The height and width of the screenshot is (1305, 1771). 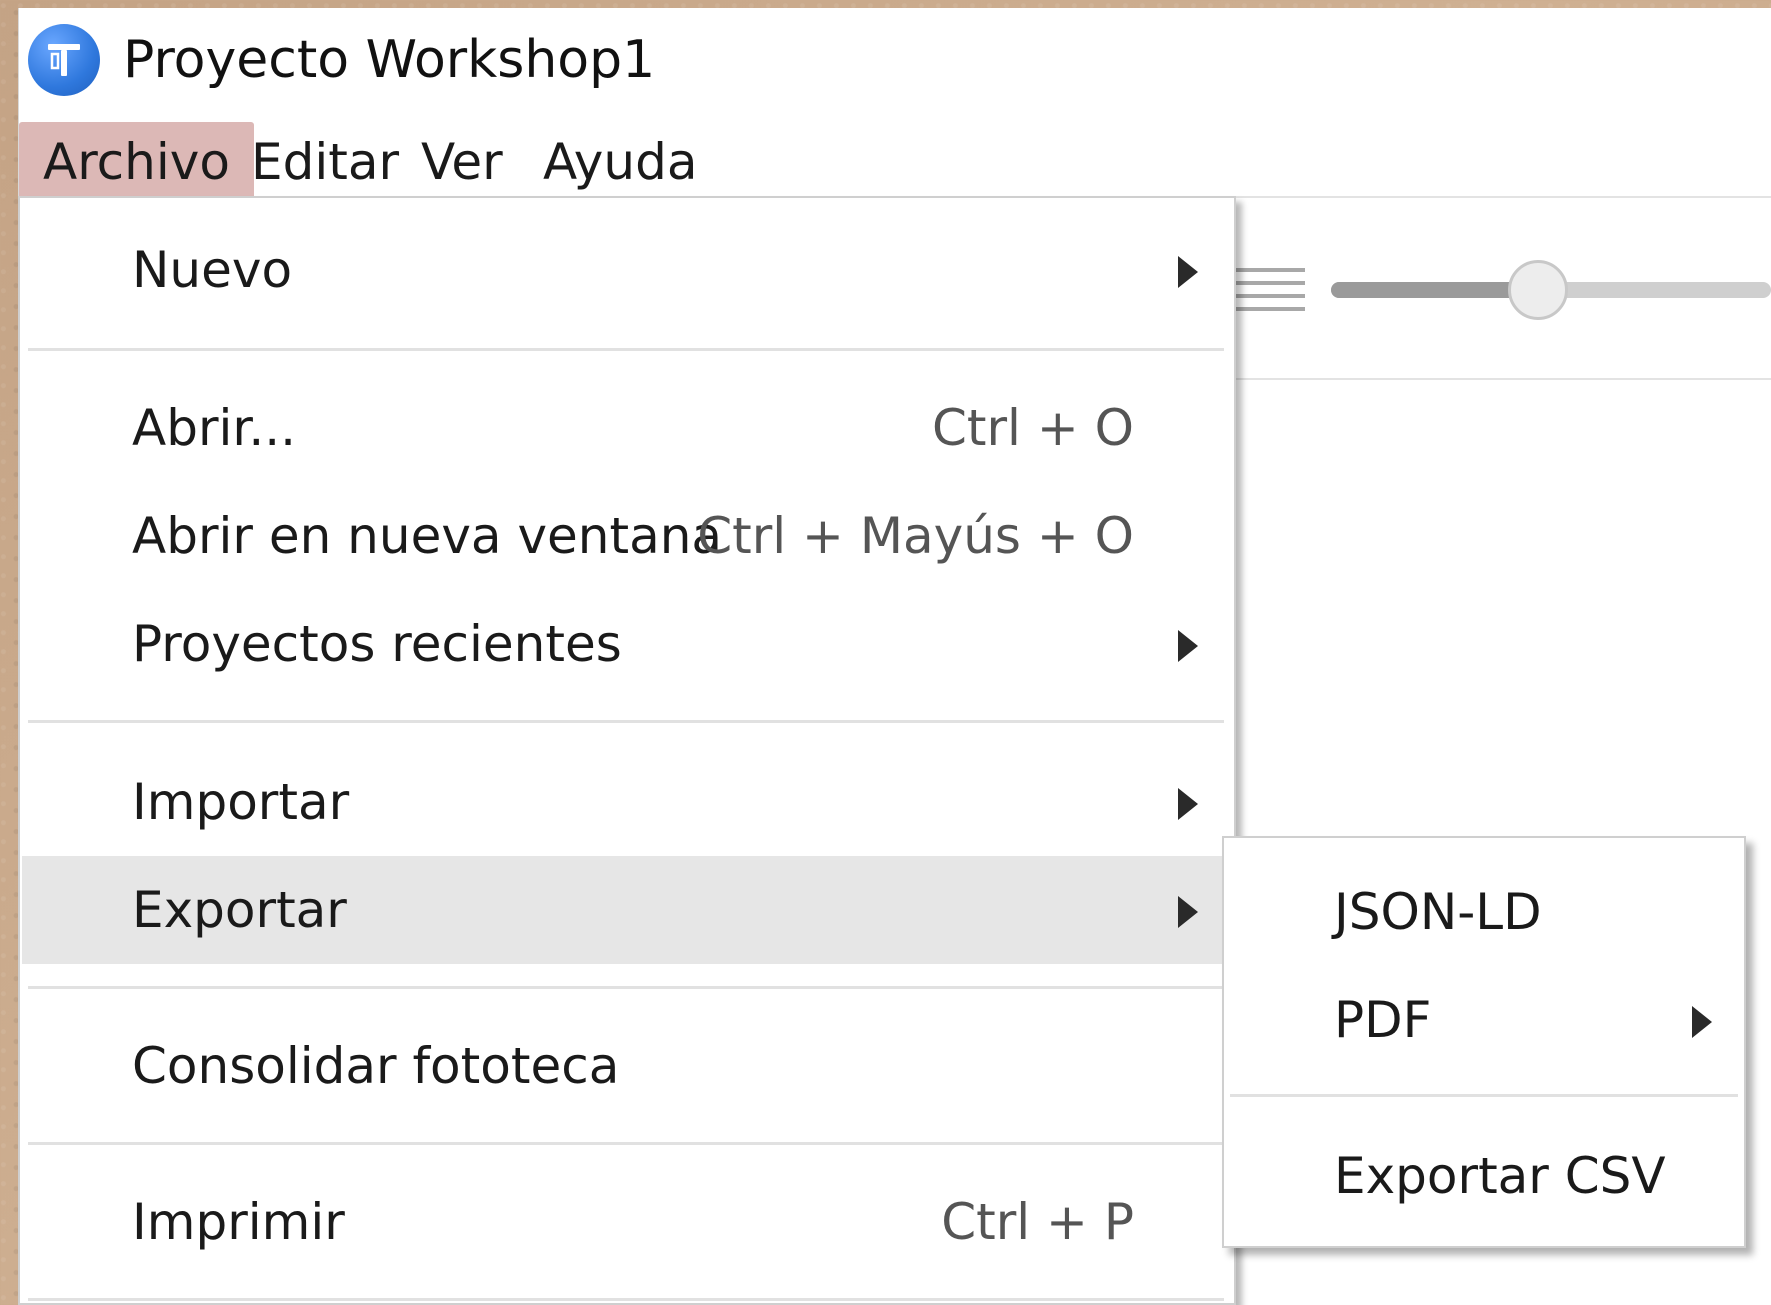 What do you see at coordinates (628, 910) in the screenshot?
I see `menu-item-exportar: Exportar` at bounding box center [628, 910].